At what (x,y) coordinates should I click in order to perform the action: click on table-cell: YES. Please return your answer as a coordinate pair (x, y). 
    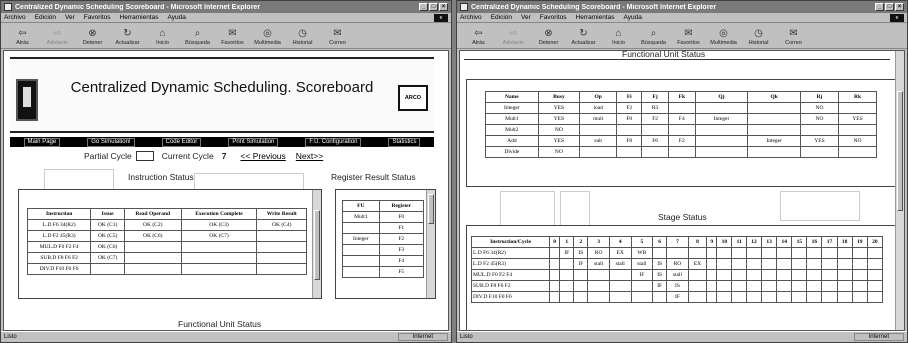
    Looking at the image, I should click on (857, 119).